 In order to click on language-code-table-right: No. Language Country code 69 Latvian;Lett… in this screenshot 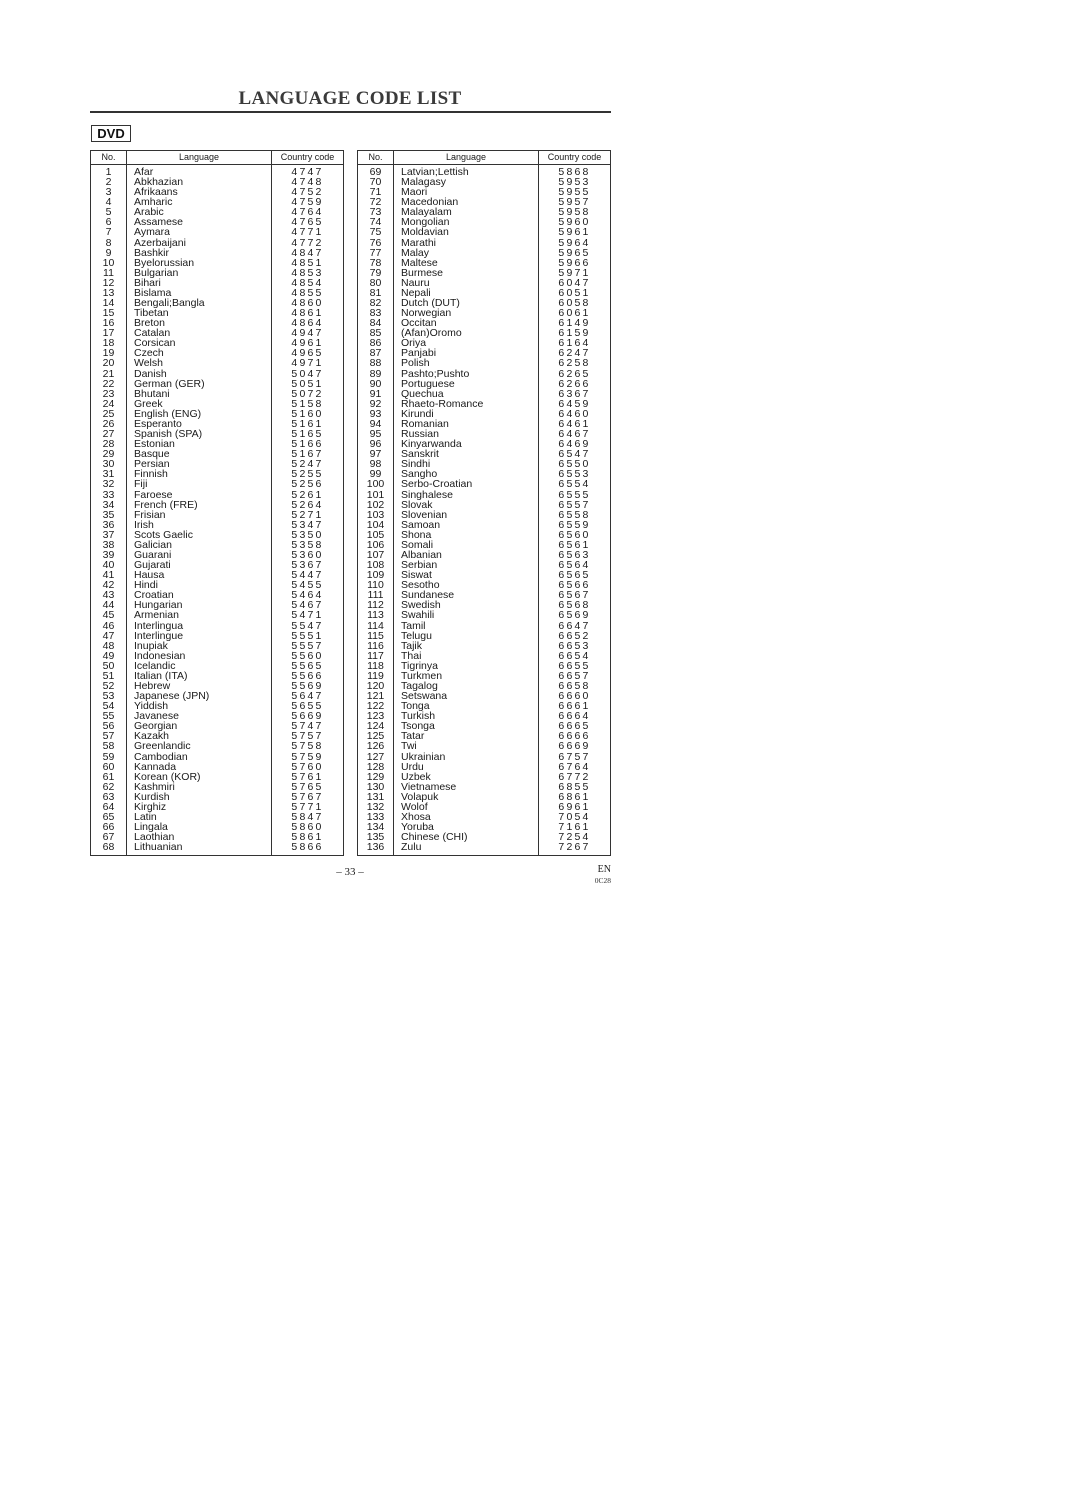, I will do `click(484, 503)`.